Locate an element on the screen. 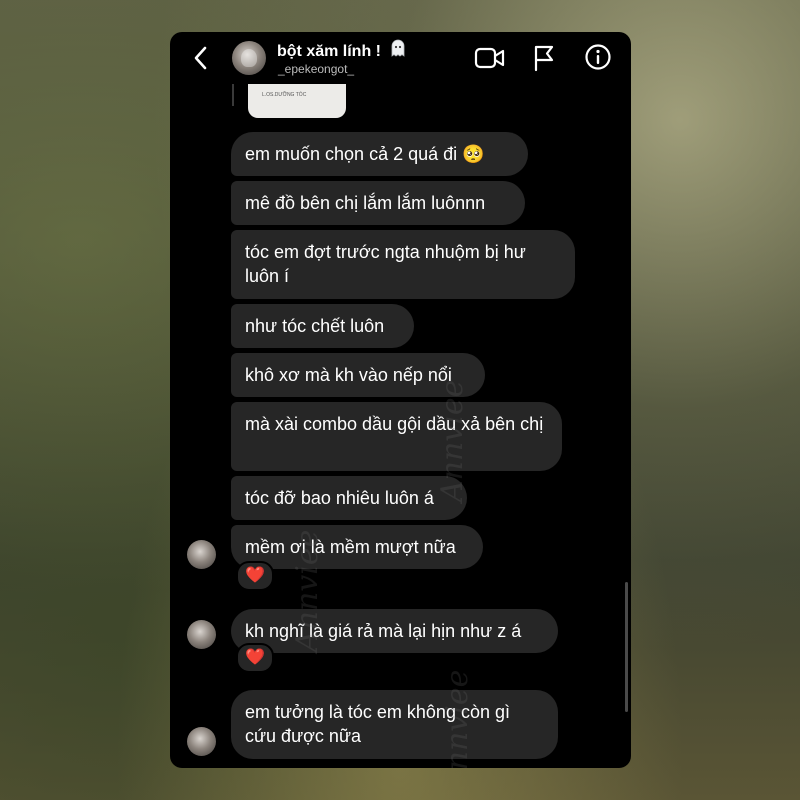 The width and height of the screenshot is (800, 800). video-call-icon is located at coordinates (490, 58).